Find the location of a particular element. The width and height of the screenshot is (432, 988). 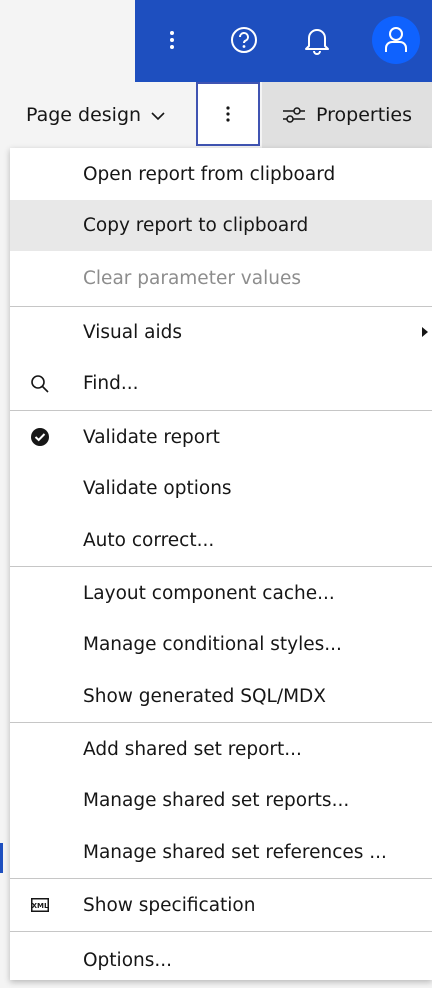

checkmark-filled-icon is located at coordinates (40, 437).